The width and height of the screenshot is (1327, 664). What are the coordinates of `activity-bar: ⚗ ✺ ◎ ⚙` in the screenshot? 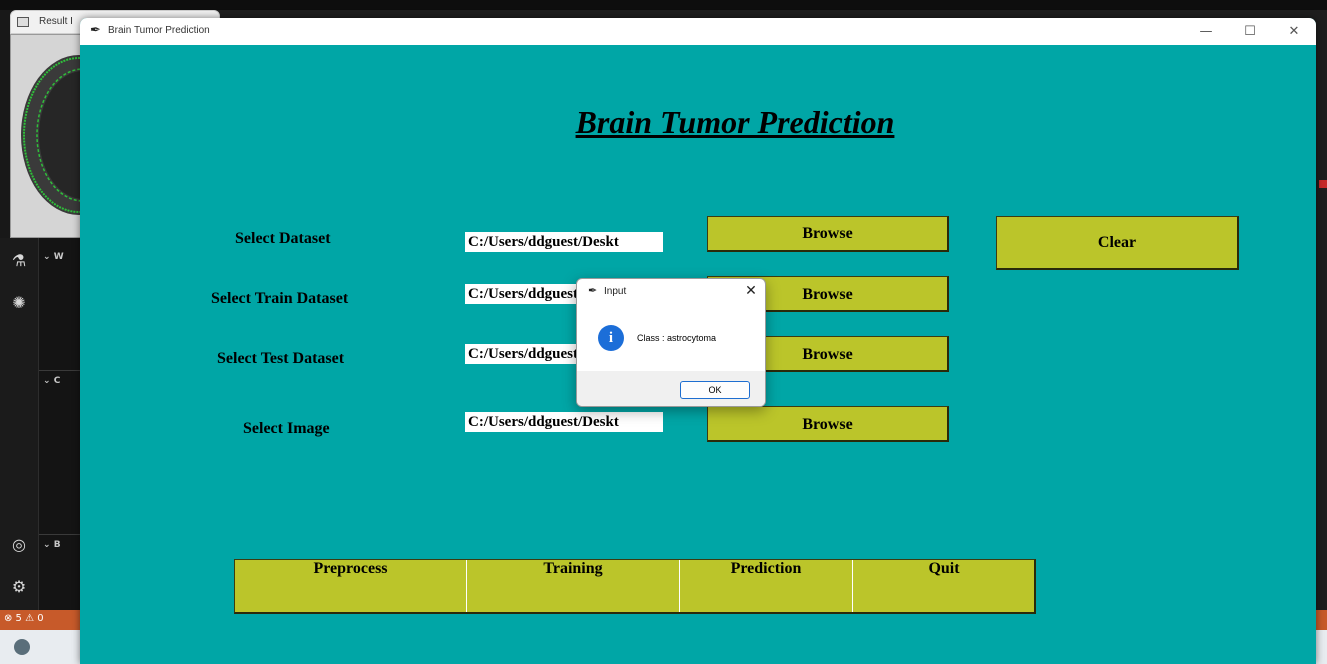 It's located at (19, 424).